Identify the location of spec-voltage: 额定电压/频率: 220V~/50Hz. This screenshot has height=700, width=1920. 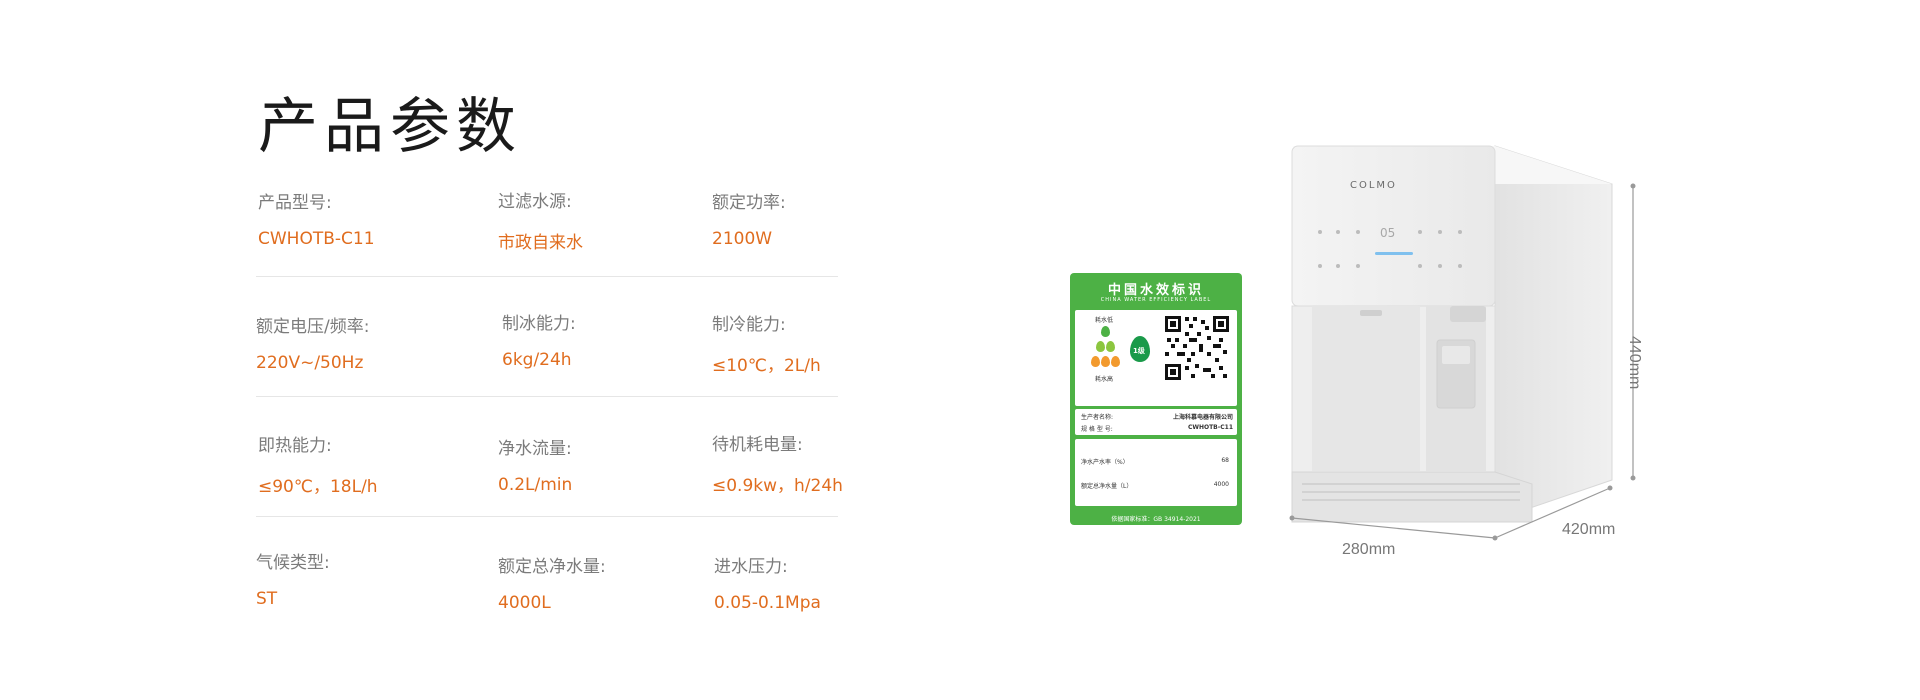
(312, 342).